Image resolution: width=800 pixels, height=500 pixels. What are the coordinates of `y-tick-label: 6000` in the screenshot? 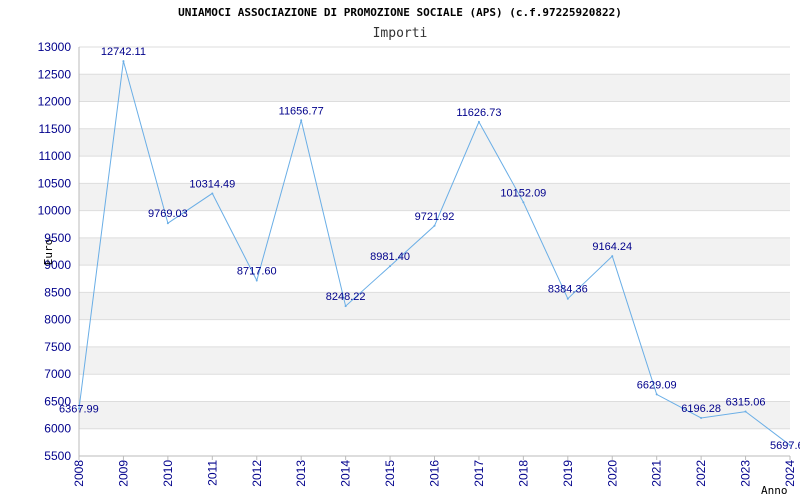 It's located at (57, 429).